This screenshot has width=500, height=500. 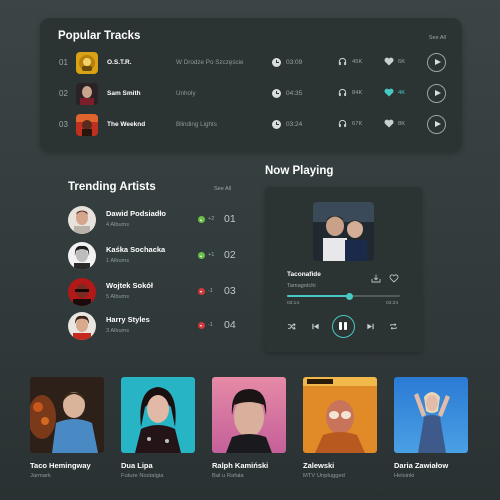 I want to click on now-playing-title: Now Playing, so click(x=299, y=171).